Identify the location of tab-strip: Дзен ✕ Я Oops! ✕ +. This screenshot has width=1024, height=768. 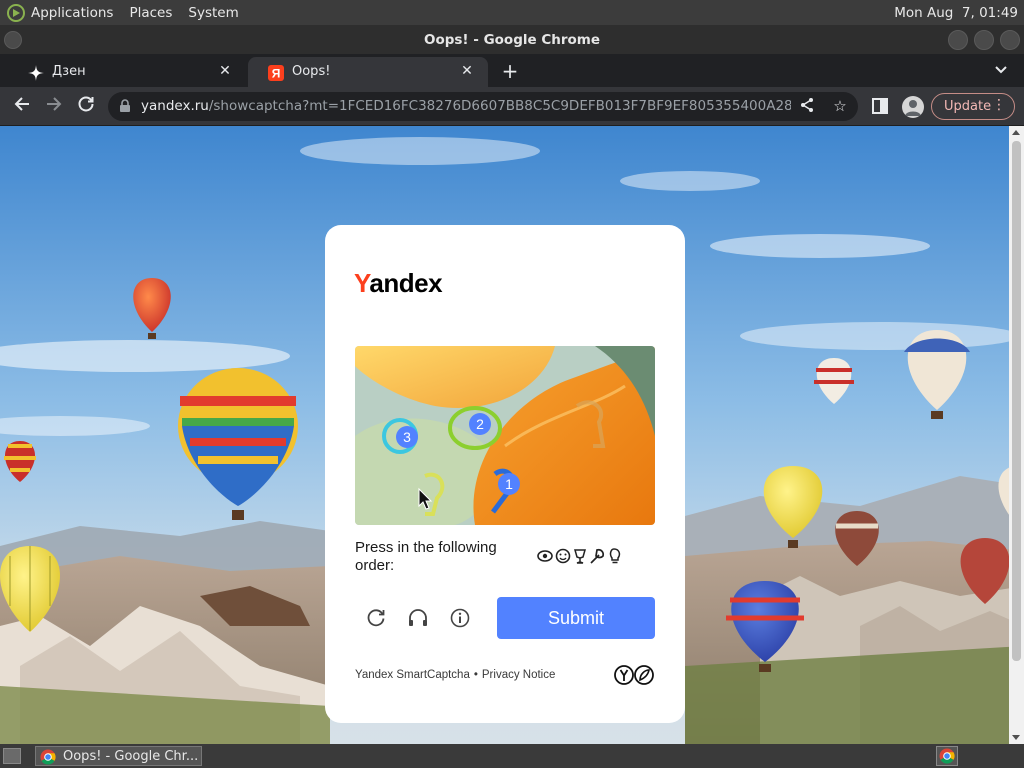
(512, 70).